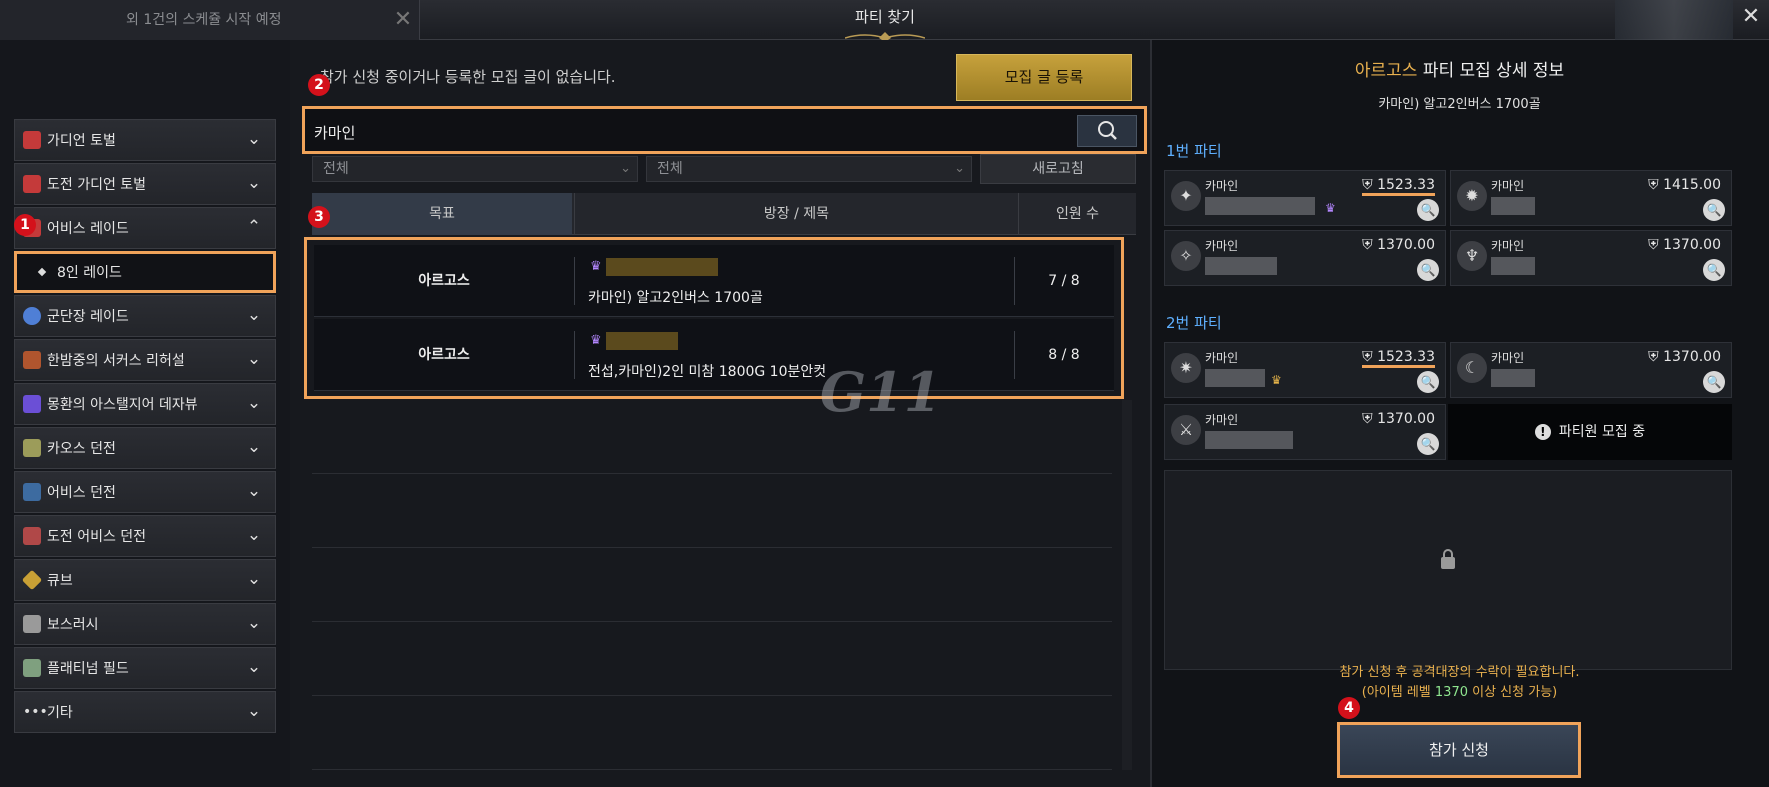 This screenshot has height=787, width=1769. Describe the element at coordinates (1459, 750) in the screenshot. I see `join-request-button: 참가 신청` at that location.